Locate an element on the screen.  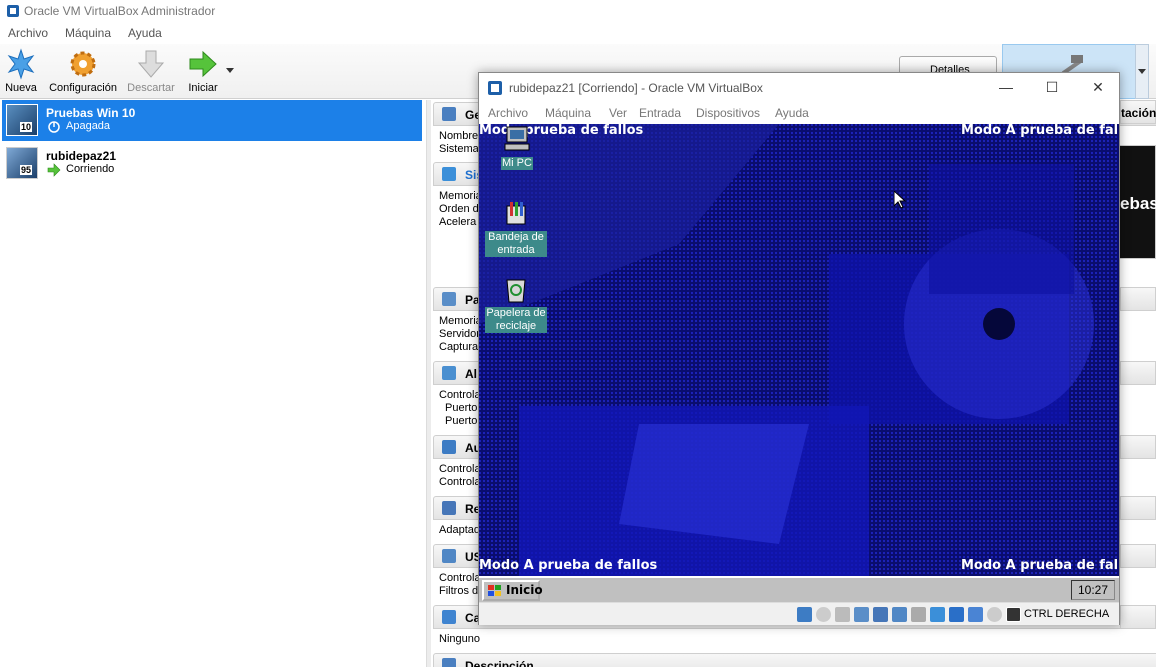
discard-arrow-icon is located at coordinates (151, 64).